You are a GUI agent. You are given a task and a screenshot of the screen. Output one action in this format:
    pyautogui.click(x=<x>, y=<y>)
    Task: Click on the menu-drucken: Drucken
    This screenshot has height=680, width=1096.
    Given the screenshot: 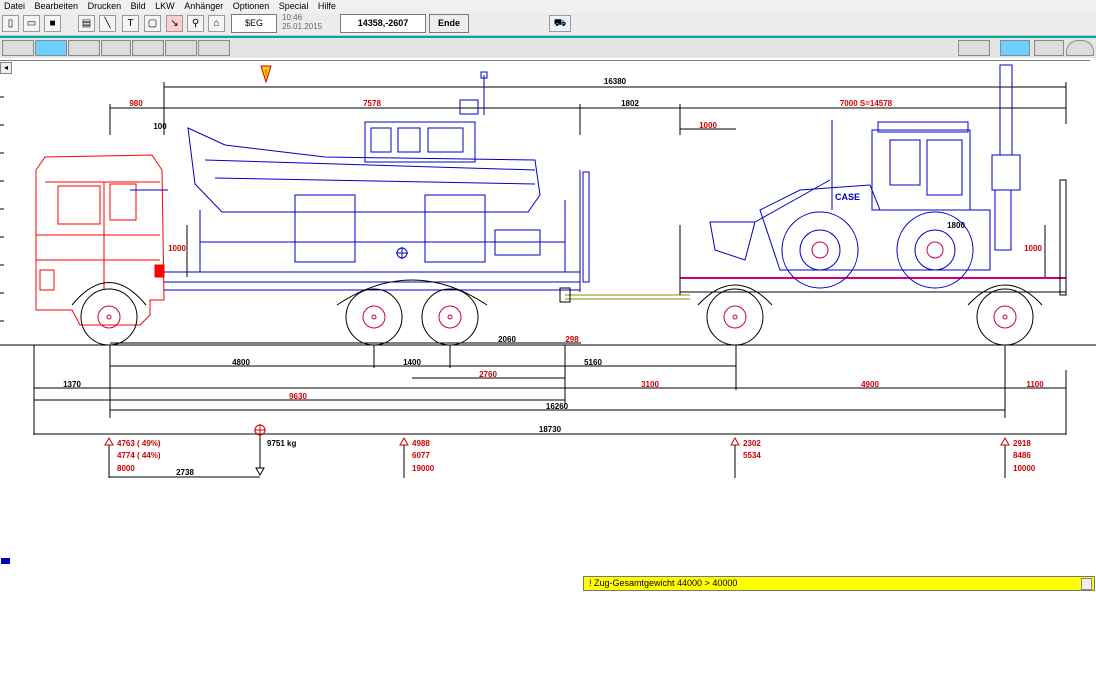 What is the action you would take?
    pyautogui.click(x=104, y=6)
    